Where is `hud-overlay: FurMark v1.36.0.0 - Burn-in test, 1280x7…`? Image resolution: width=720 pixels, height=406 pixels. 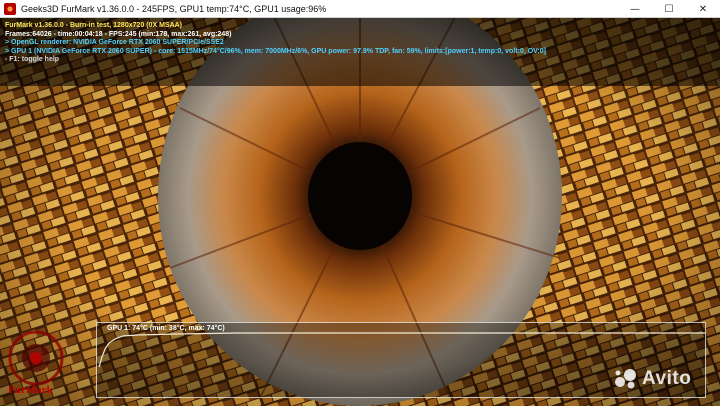 hud-overlay: FurMark v1.36.0.0 - Burn-in test, 1280x7… is located at coordinates (275, 43).